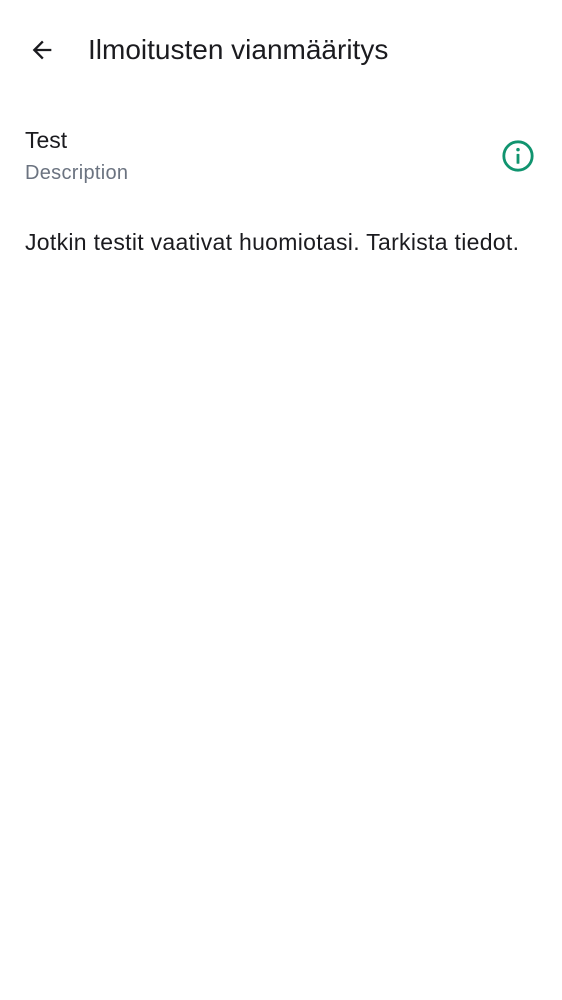 The width and height of the screenshot is (562, 1000). I want to click on app-bar: Ilmoitusten vianmääritys, so click(281, 50).